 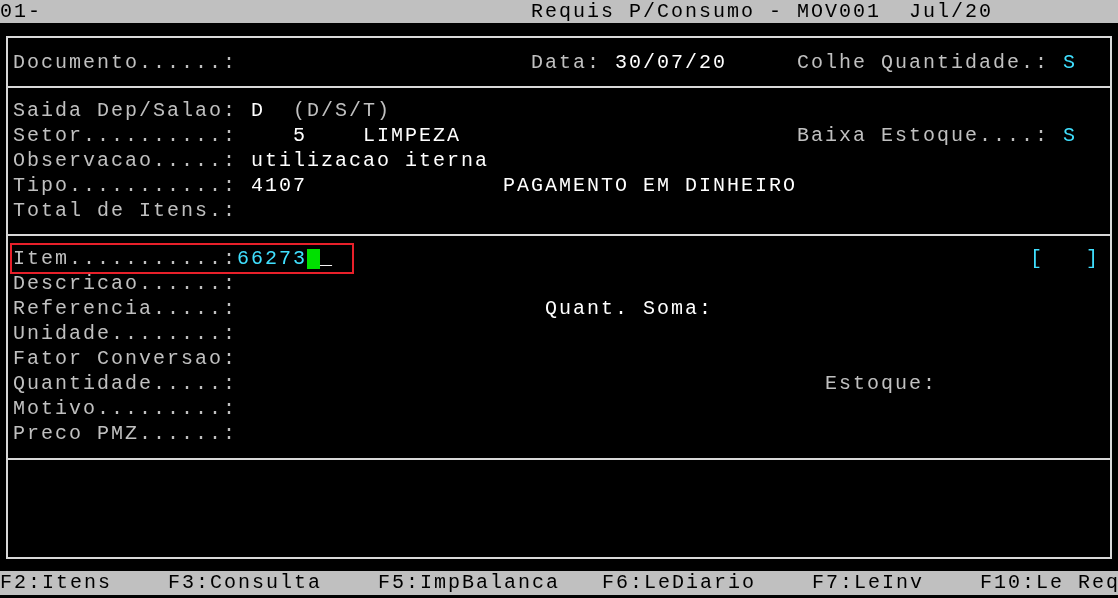 What do you see at coordinates (258, 110) in the screenshot?
I see `field-value: D` at bounding box center [258, 110].